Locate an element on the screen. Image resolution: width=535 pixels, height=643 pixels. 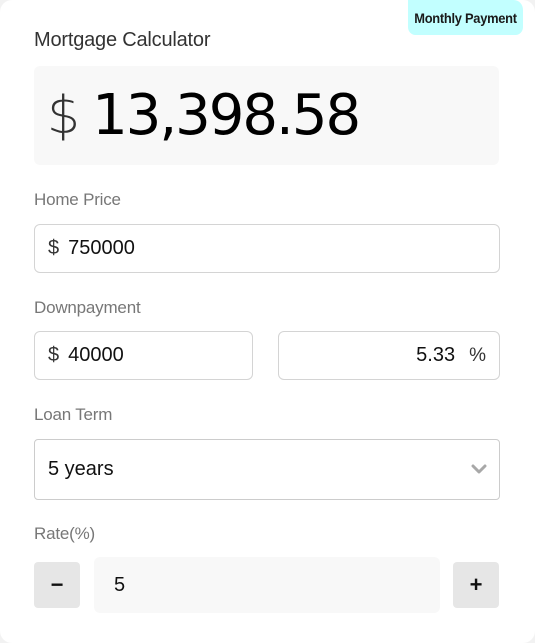
rate-value: 5 is located at coordinates (119, 585).